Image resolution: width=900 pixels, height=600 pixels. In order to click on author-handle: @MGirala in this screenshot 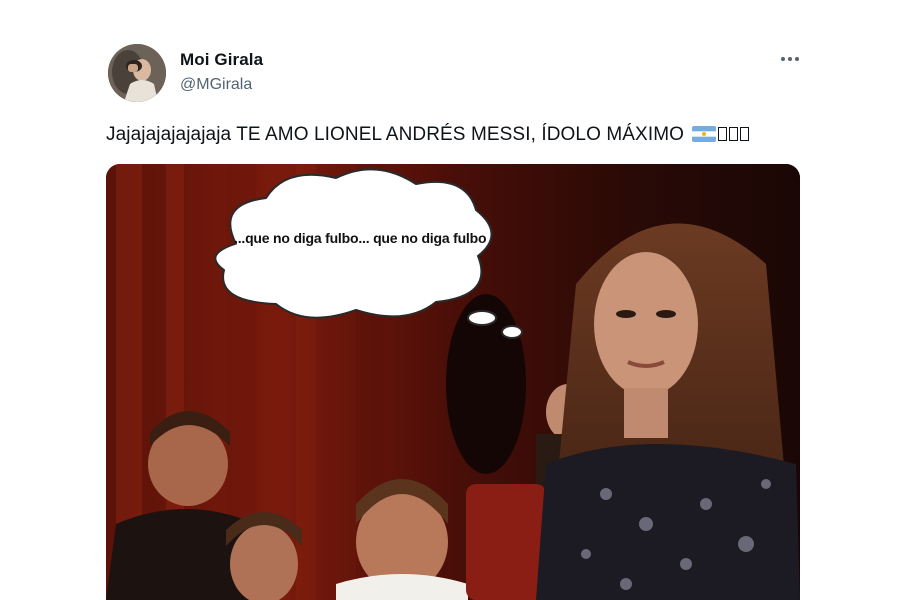, I will do `click(216, 85)`.